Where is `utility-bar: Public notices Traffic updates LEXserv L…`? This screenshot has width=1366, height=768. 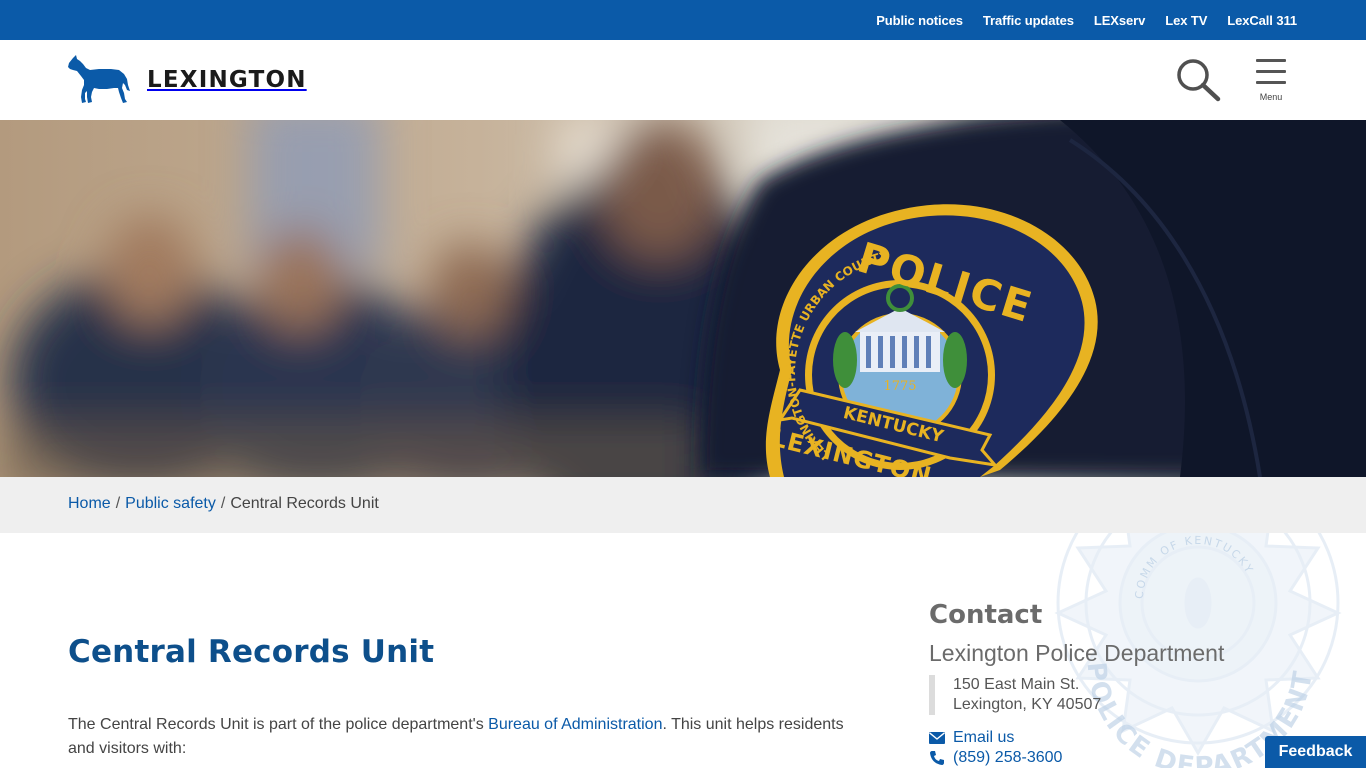
utility-bar: Public notices Traffic updates LEXserv L… is located at coordinates (683, 20).